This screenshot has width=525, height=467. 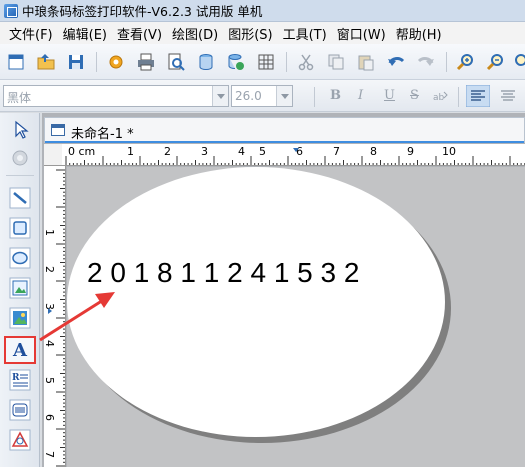 What do you see at coordinates (449, 151) in the screenshot?
I see `ruler-h-tick: 10` at bounding box center [449, 151].